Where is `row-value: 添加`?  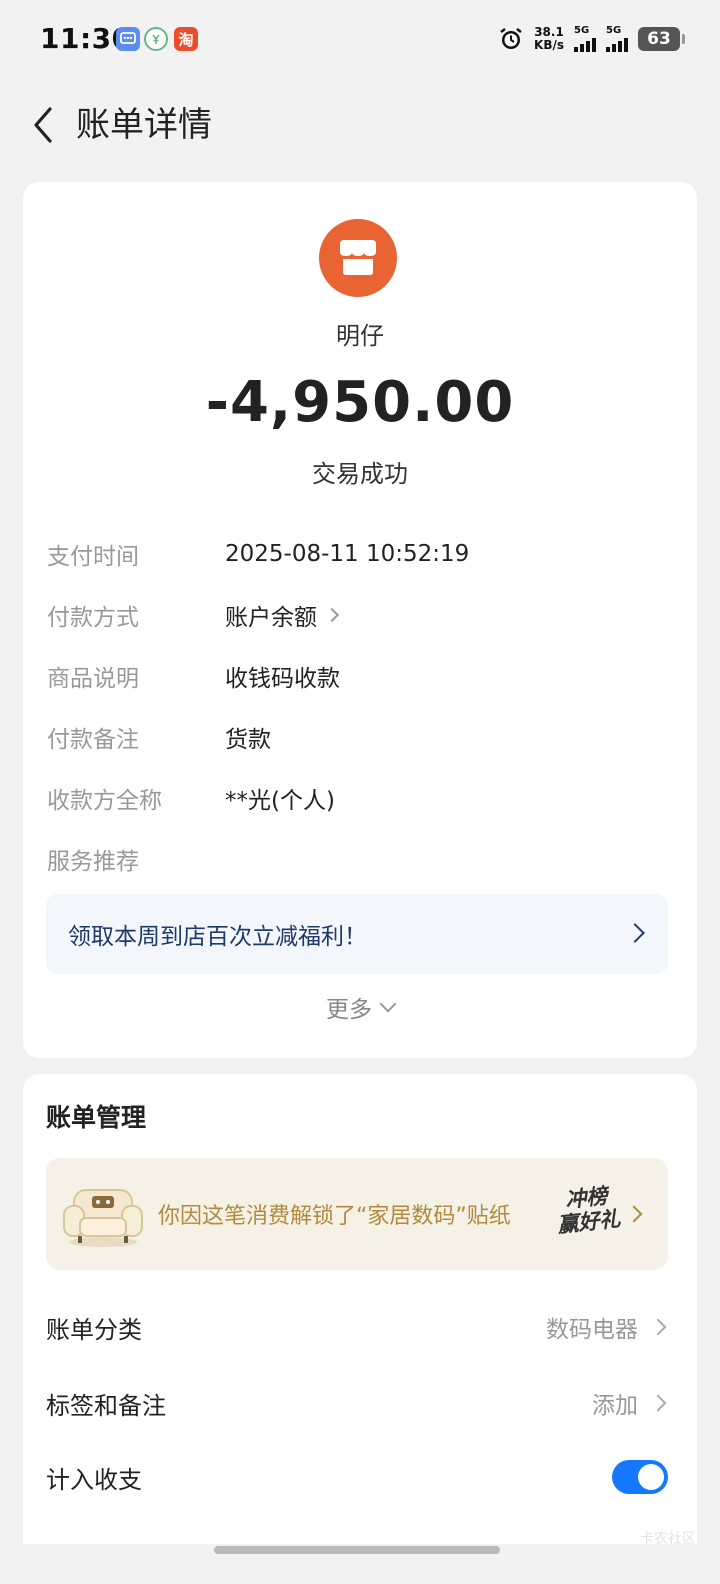
row-value: 添加 is located at coordinates (630, 1403).